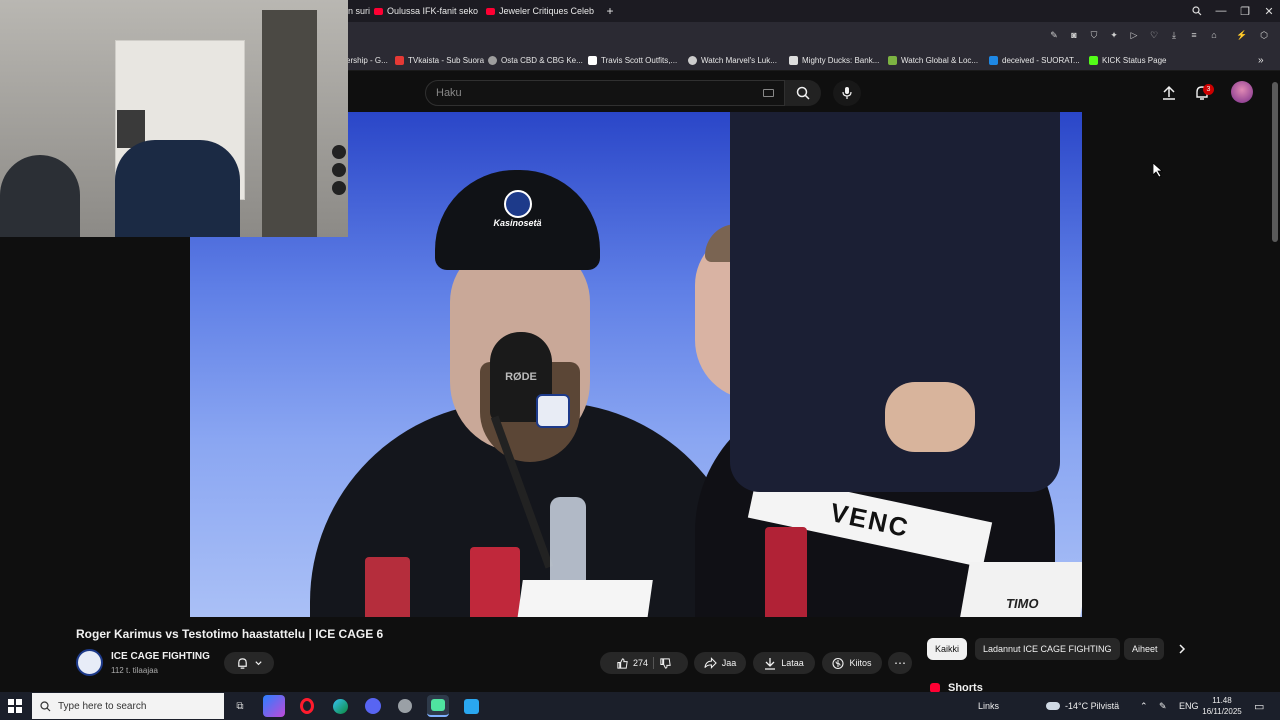  What do you see at coordinates (340, 706) in the screenshot?
I see `edge-icon` at bounding box center [340, 706].